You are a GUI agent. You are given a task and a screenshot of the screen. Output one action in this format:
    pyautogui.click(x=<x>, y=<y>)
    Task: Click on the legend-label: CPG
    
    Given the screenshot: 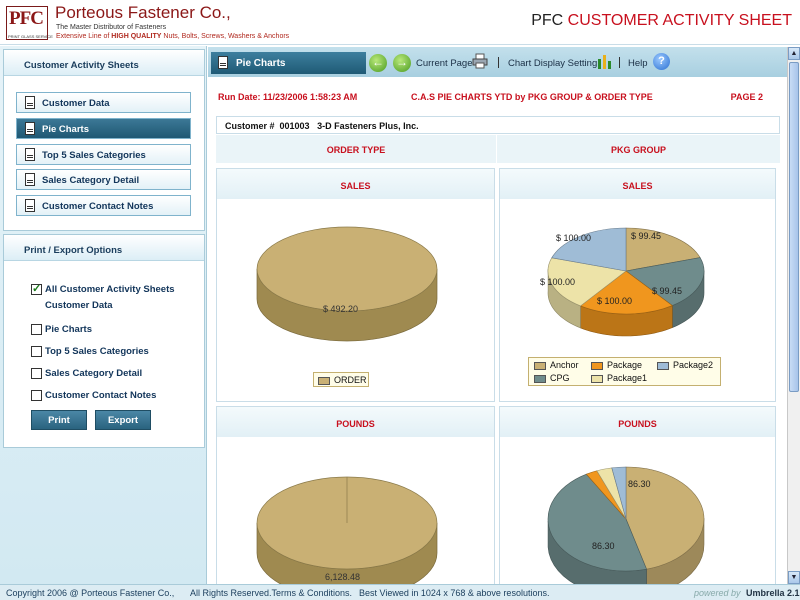 What is the action you would take?
    pyautogui.click(x=560, y=378)
    